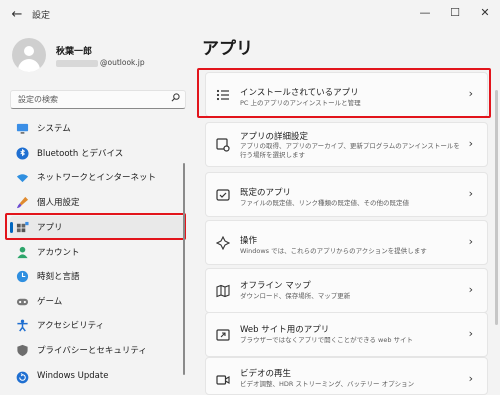 This screenshot has height=395, width=500. Describe the element at coordinates (223, 335) in the screenshot. I see `web-app-icon` at that location.